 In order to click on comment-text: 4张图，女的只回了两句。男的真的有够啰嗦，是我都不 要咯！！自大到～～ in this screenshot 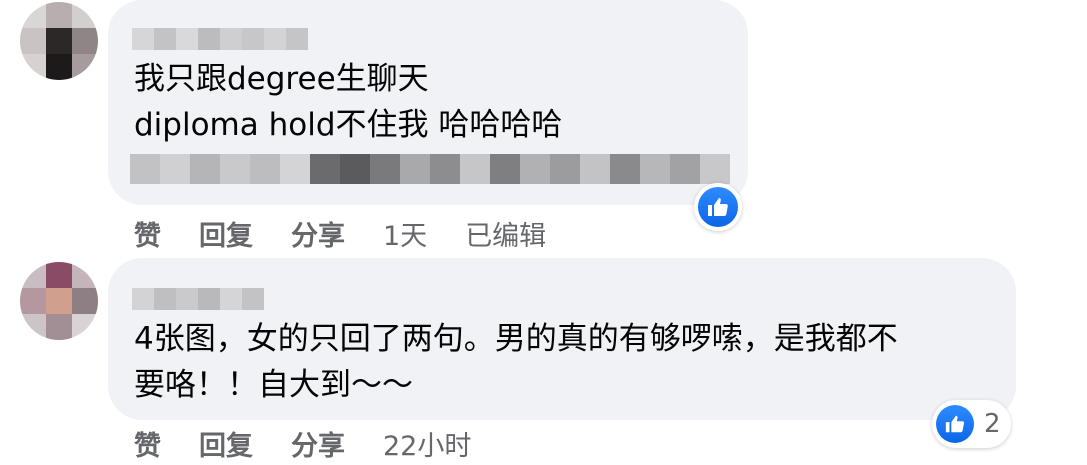, I will do `click(516, 362)`.